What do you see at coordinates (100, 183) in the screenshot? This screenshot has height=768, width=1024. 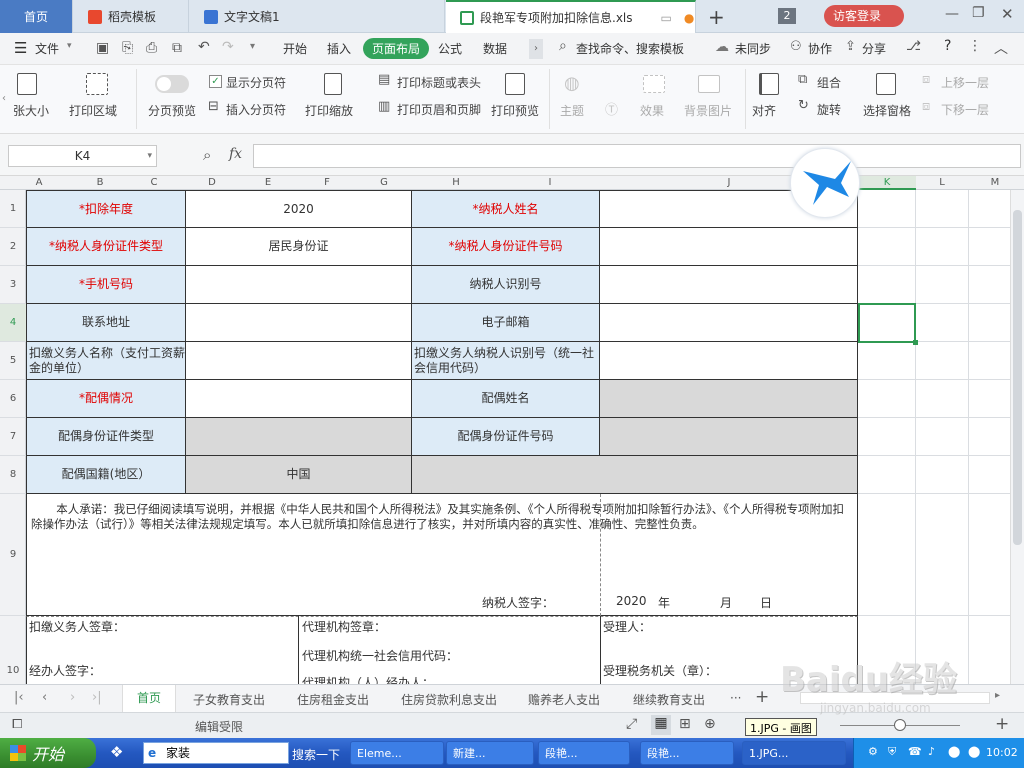 I see `column-header: B` at bounding box center [100, 183].